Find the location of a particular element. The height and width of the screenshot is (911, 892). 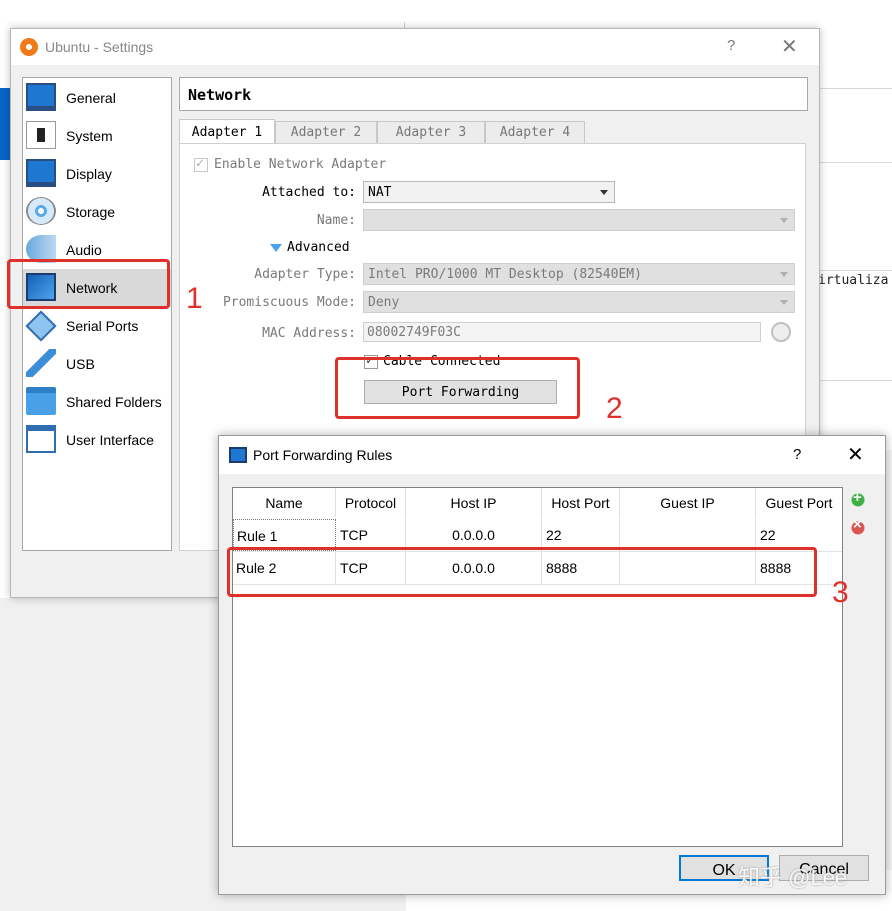

column-header-guest-ip: Guest IP is located at coordinates (688, 503).